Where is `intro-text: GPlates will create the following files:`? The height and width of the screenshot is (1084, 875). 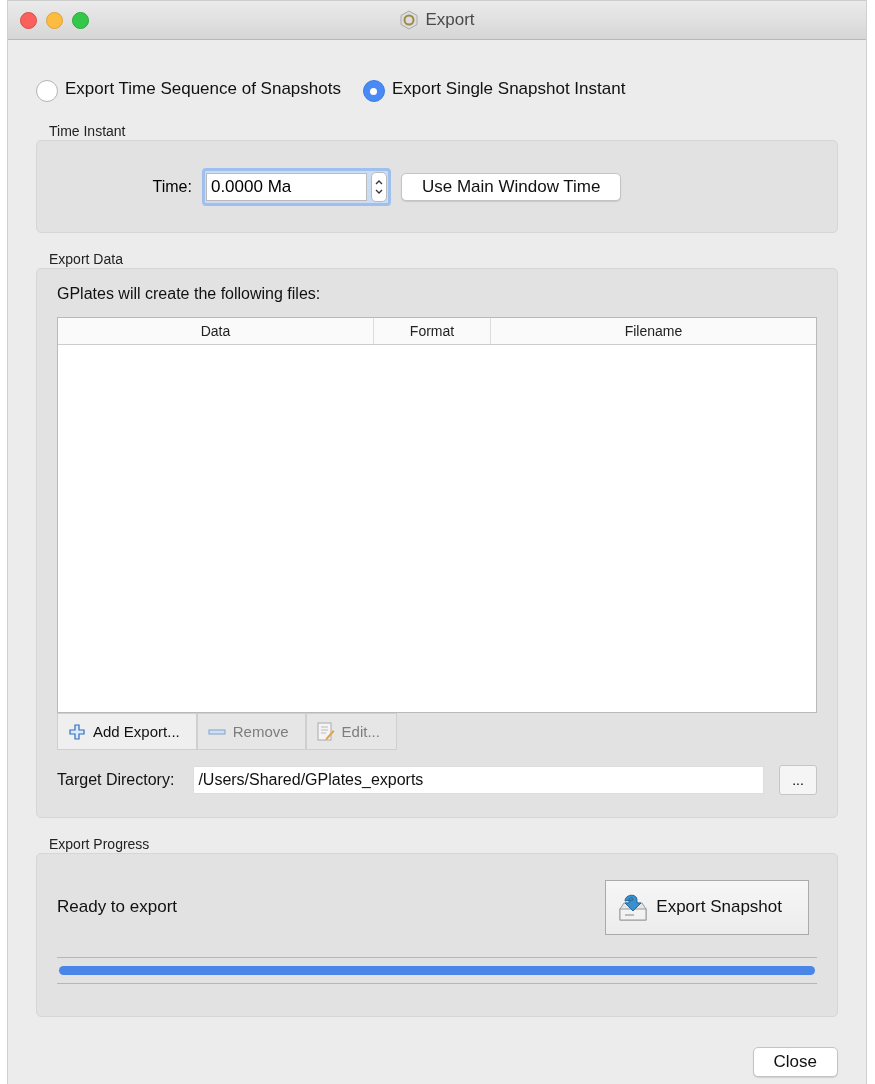
intro-text: GPlates will create the following files: is located at coordinates (189, 294).